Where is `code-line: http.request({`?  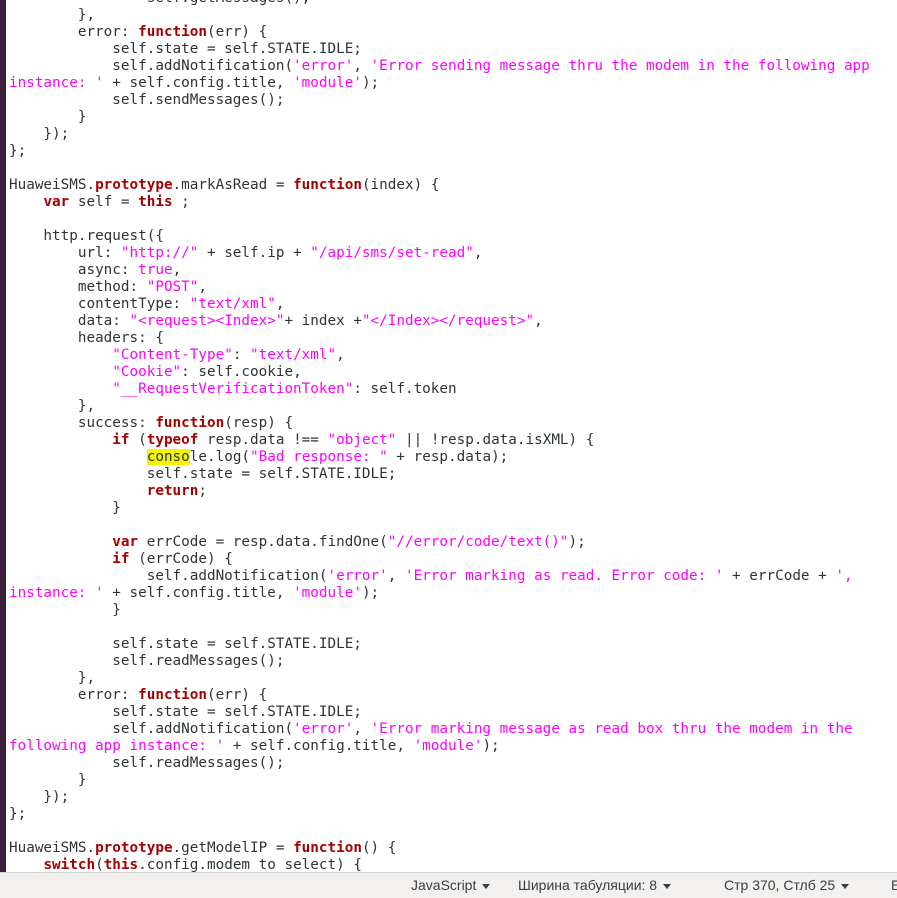
code-line: http.request({ is located at coordinates (453, 236).